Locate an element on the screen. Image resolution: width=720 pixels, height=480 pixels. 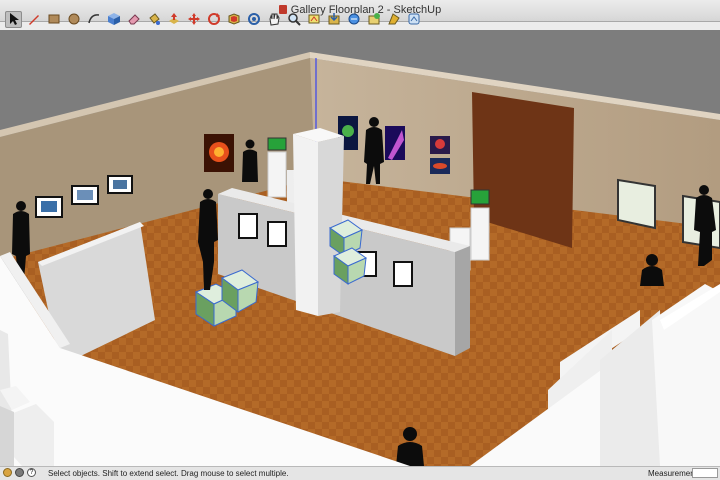
layout-icon is located at coordinates (413, 19).